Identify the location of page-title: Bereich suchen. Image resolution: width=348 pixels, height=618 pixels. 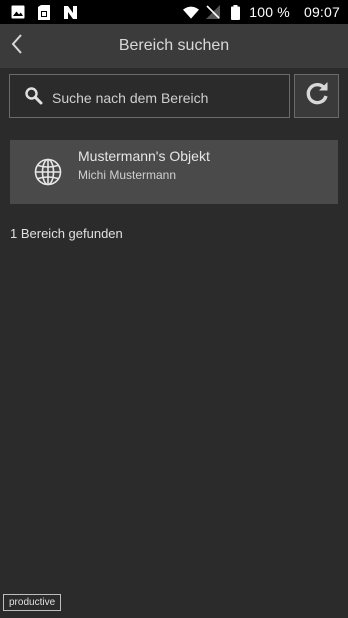
(174, 45).